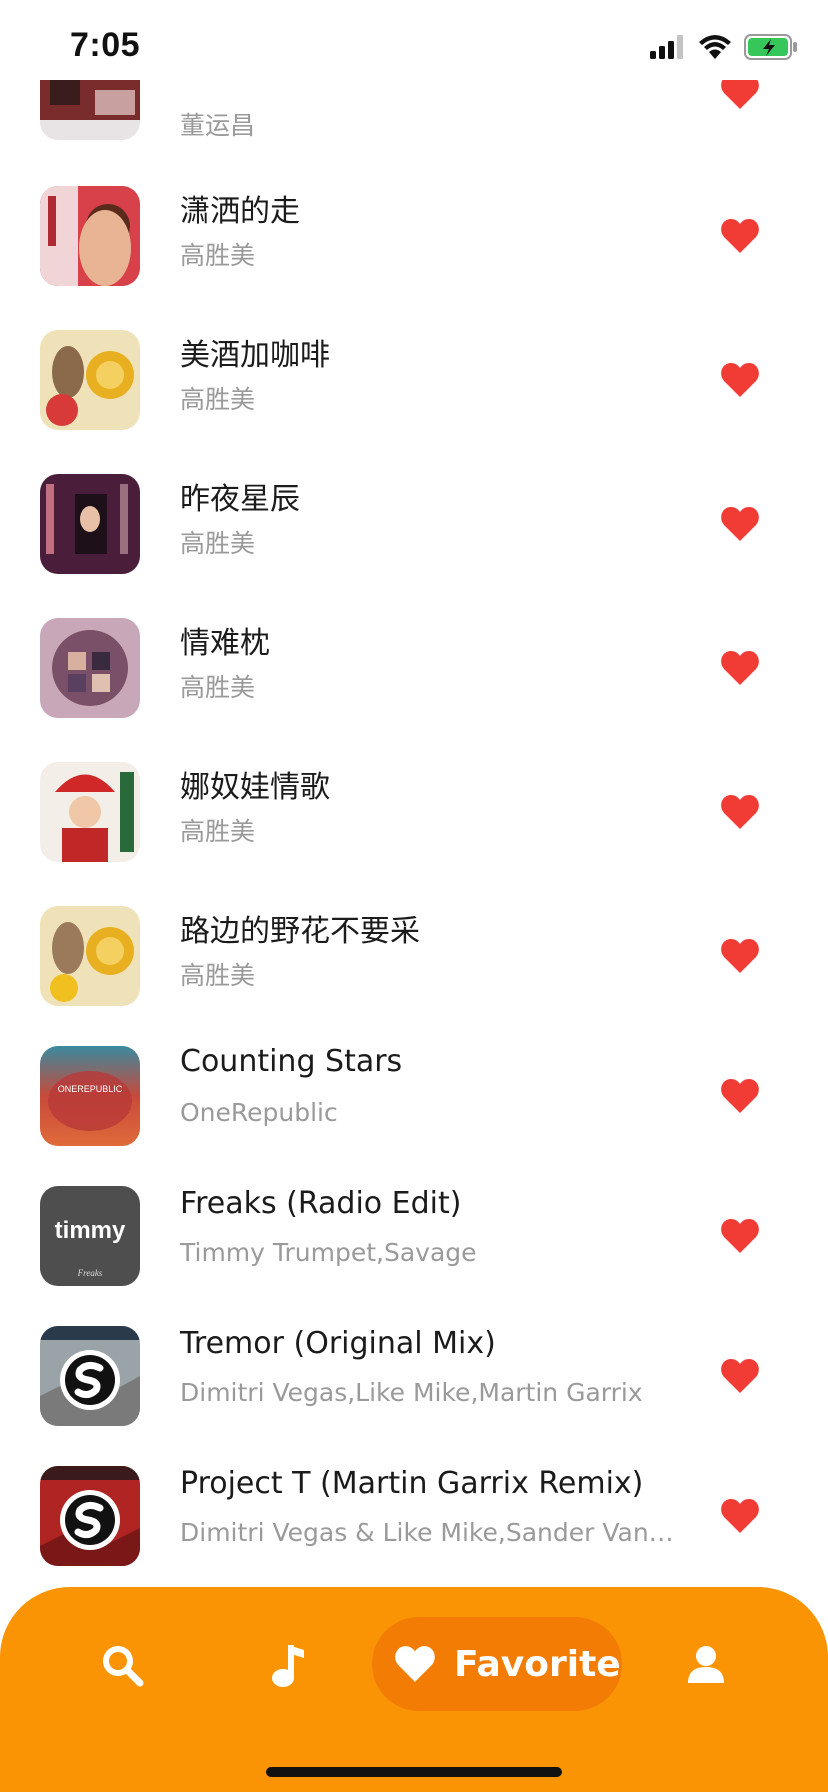 The width and height of the screenshot is (828, 1792). Describe the element at coordinates (255, 355) in the screenshot. I see `song-title: 美酒加咖啡` at that location.